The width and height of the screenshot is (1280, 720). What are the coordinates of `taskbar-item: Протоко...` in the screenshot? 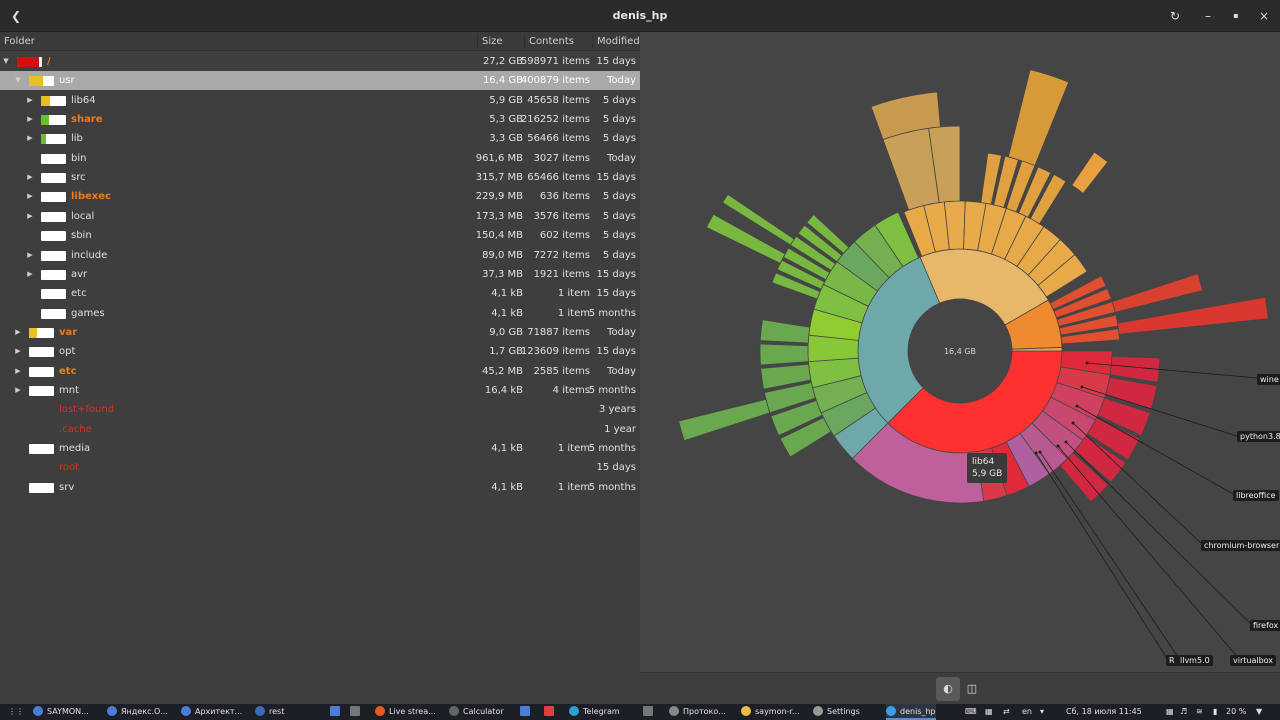 It's located at (697, 712).